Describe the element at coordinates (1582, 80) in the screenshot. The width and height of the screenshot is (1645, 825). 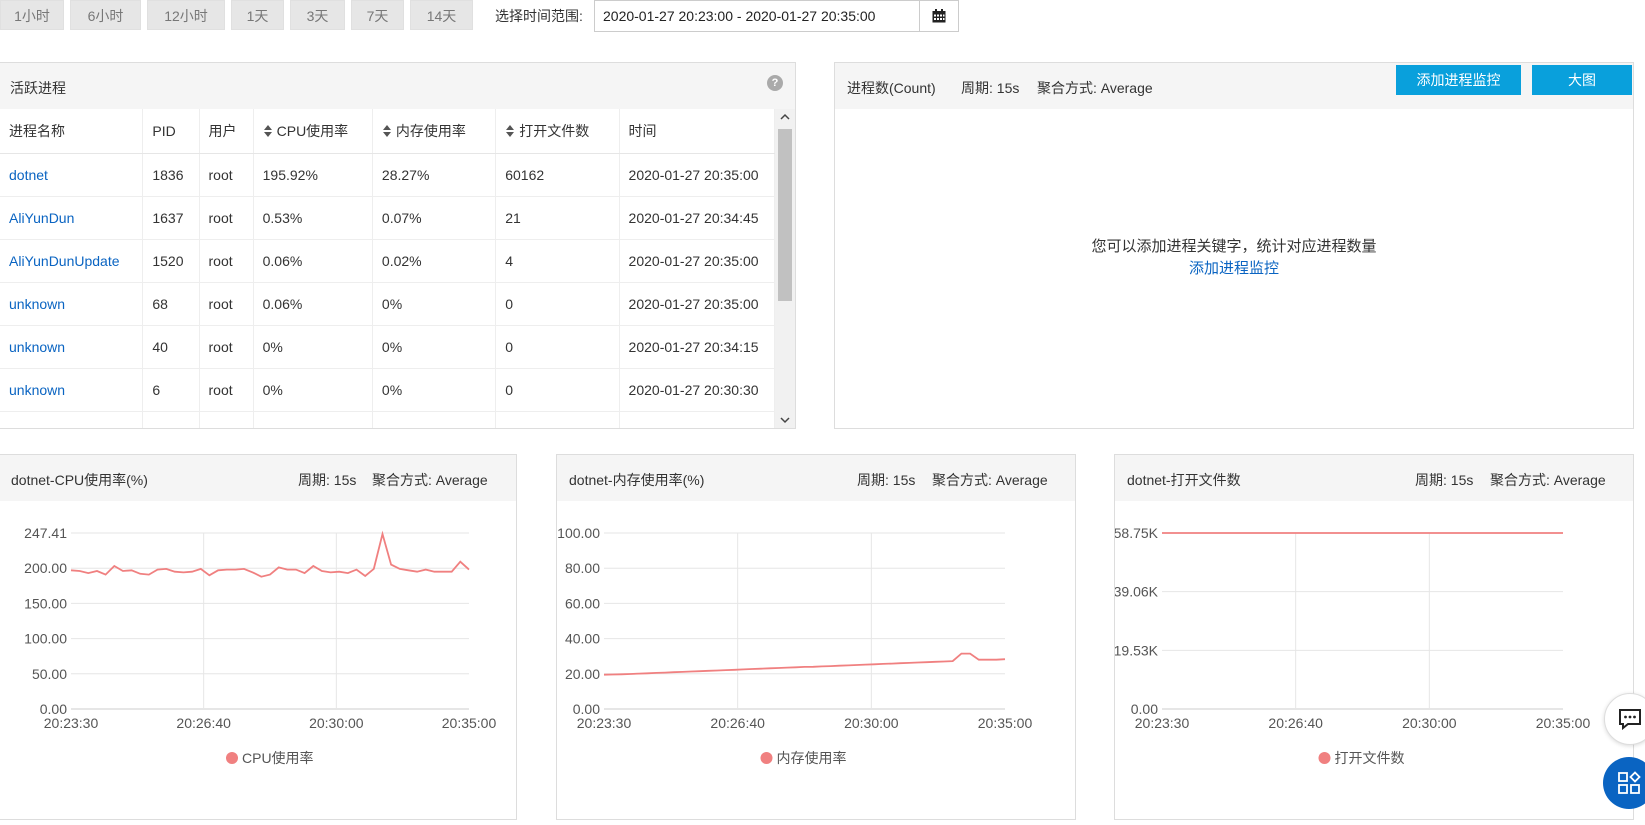
I see `large-chart-button: 大图` at that location.